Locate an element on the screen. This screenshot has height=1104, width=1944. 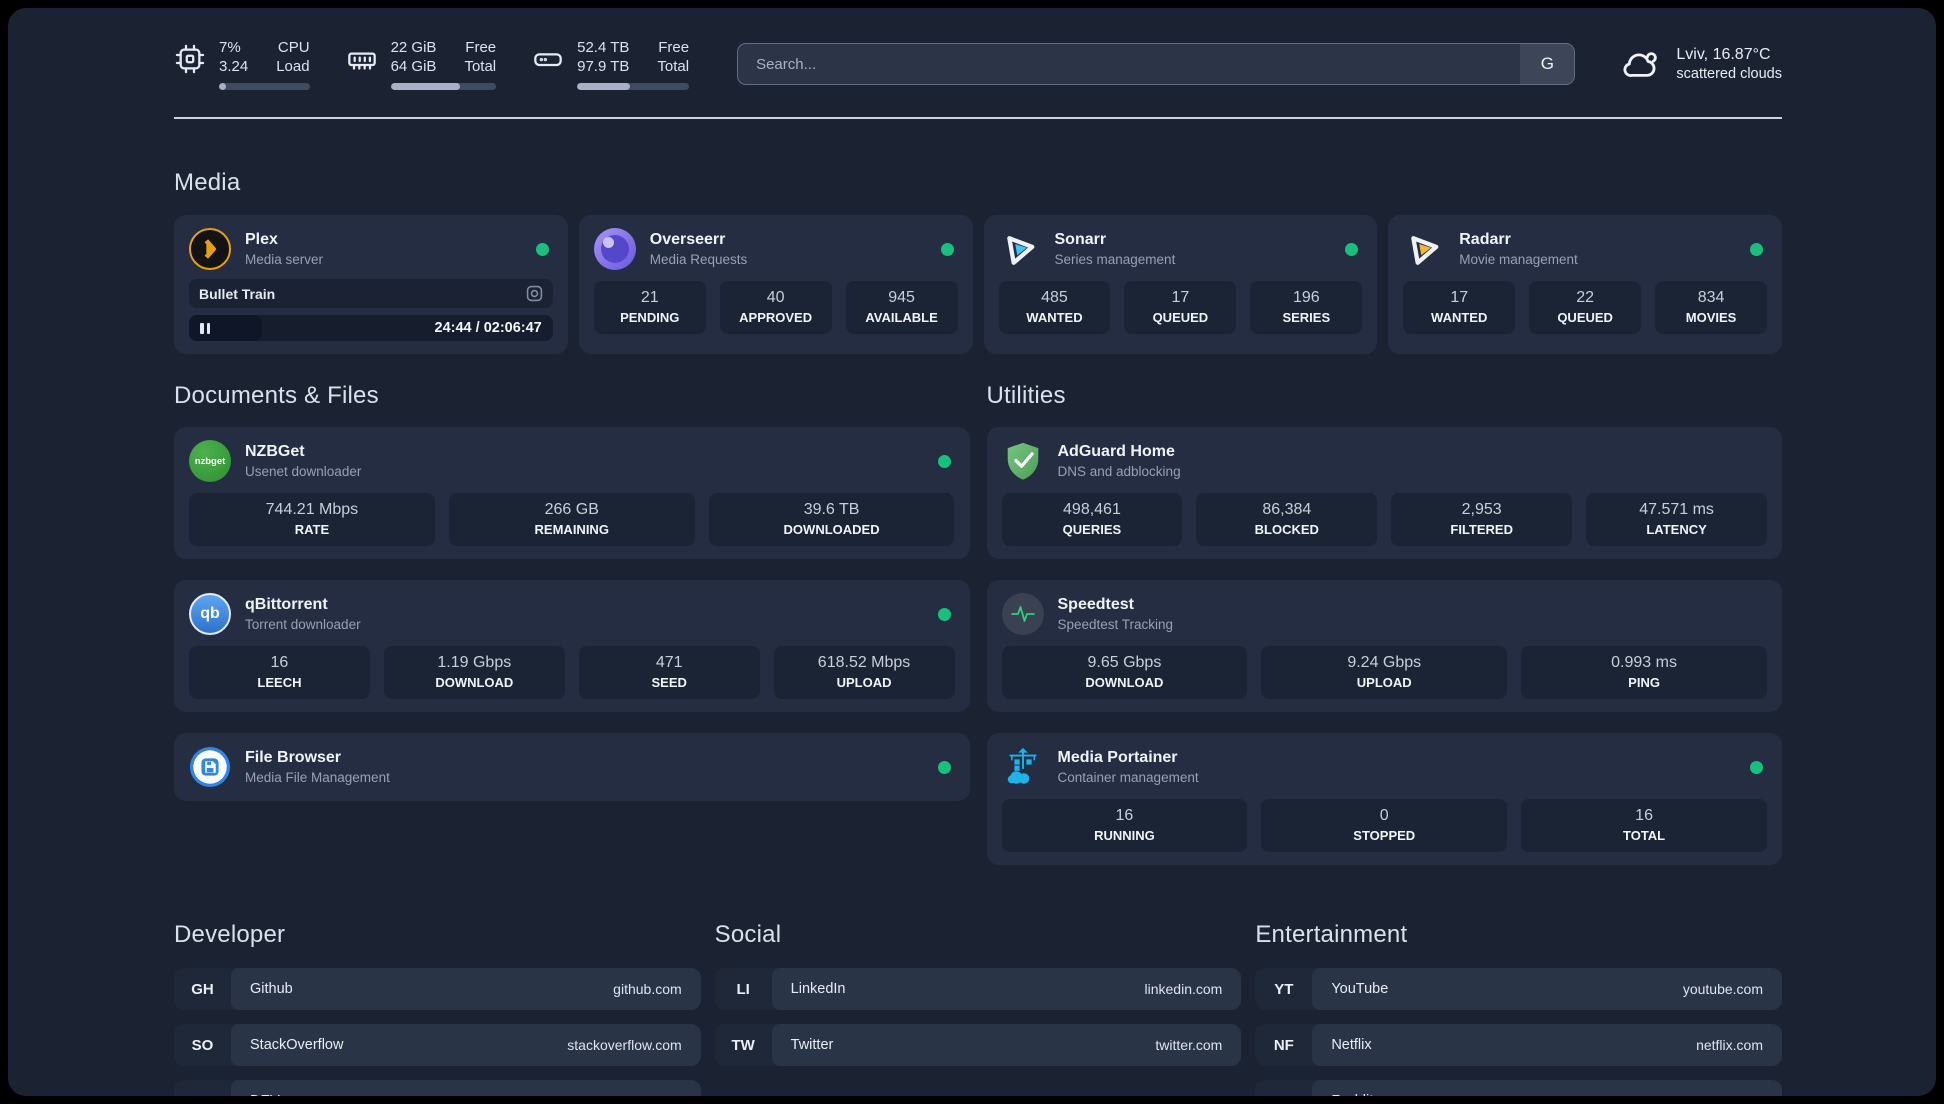
app-name: Radarr is located at coordinates (1485, 239).